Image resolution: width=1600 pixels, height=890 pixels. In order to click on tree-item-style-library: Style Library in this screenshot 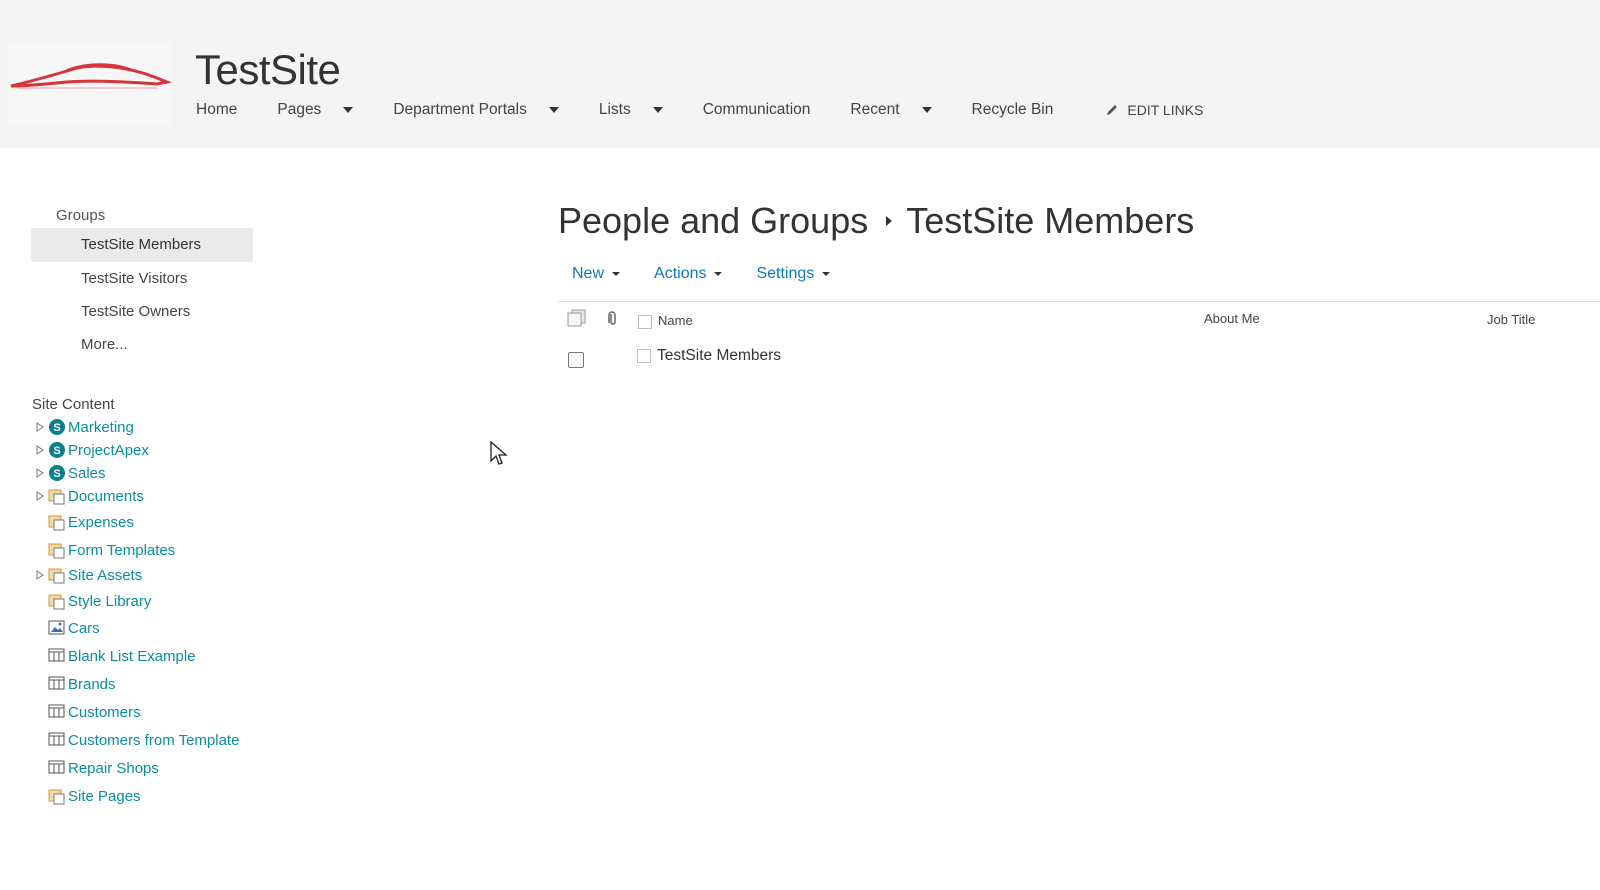, I will do `click(91, 601)`.